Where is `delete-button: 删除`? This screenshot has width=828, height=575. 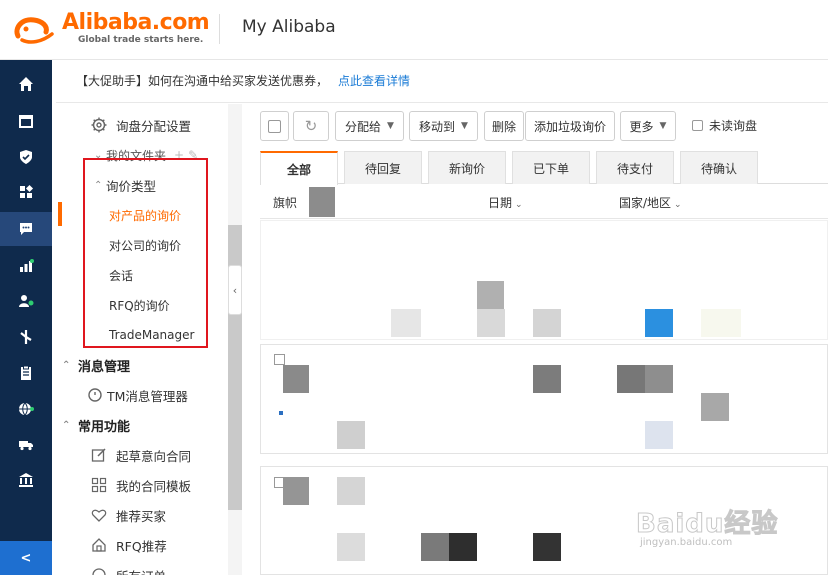 delete-button: 删除 is located at coordinates (504, 126).